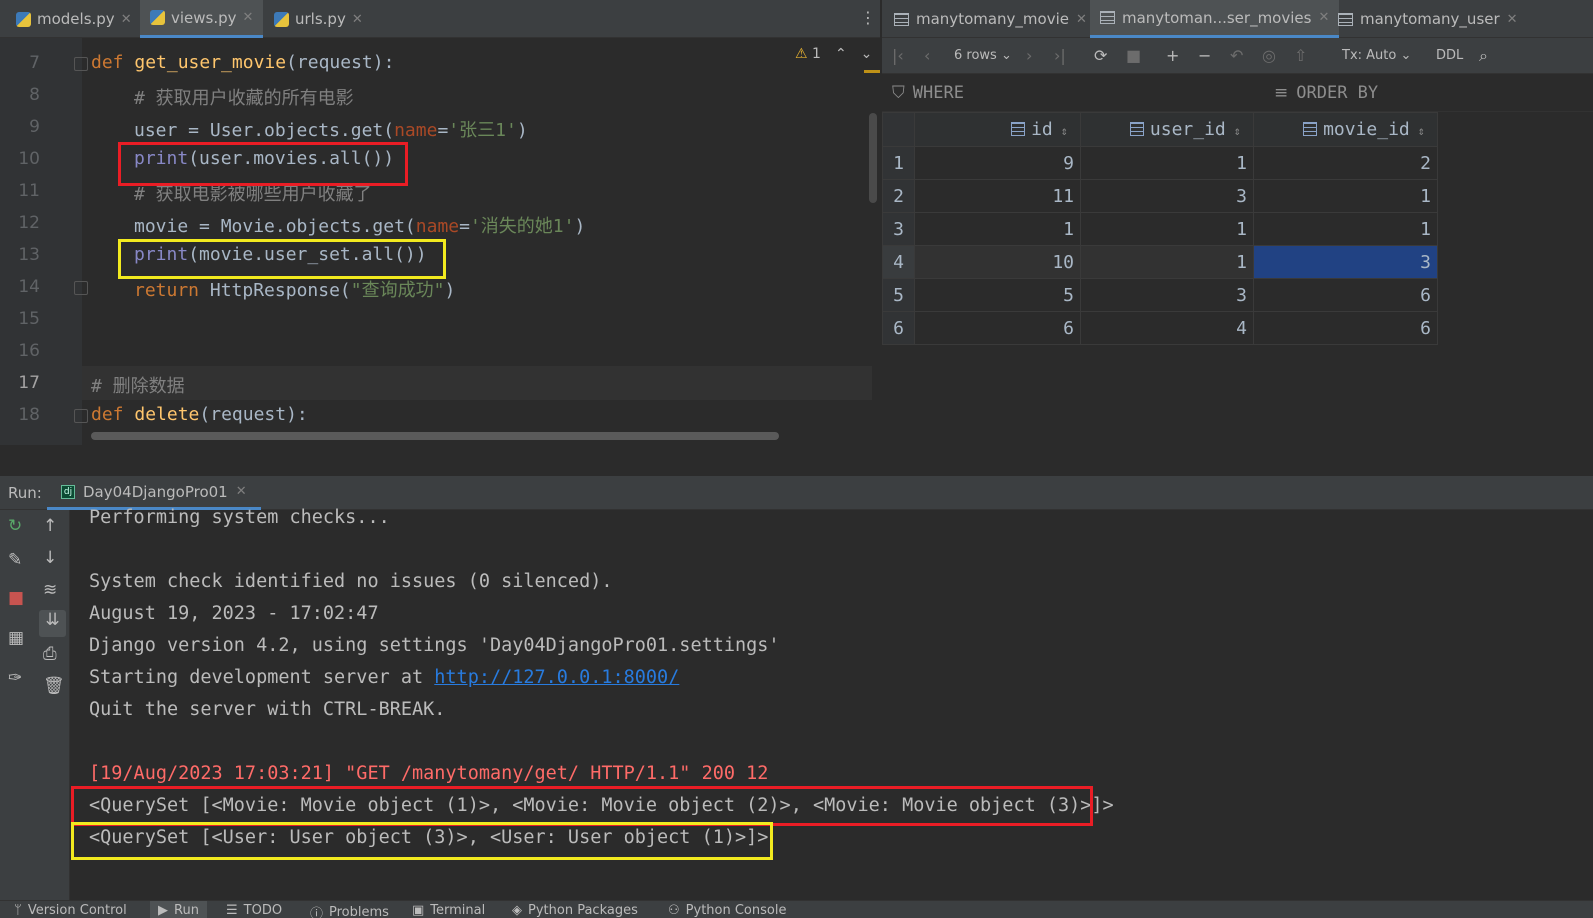 The image size is (1593, 918). Describe the element at coordinates (318, 19) in the screenshot. I see `tab-urls-py: urls.py ✕` at that location.